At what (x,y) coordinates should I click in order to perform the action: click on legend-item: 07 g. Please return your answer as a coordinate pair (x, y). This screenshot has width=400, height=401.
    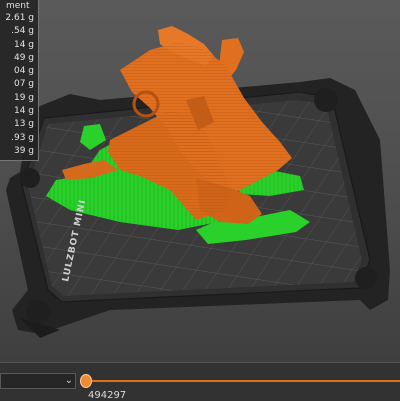
    Looking at the image, I should click on (23, 84).